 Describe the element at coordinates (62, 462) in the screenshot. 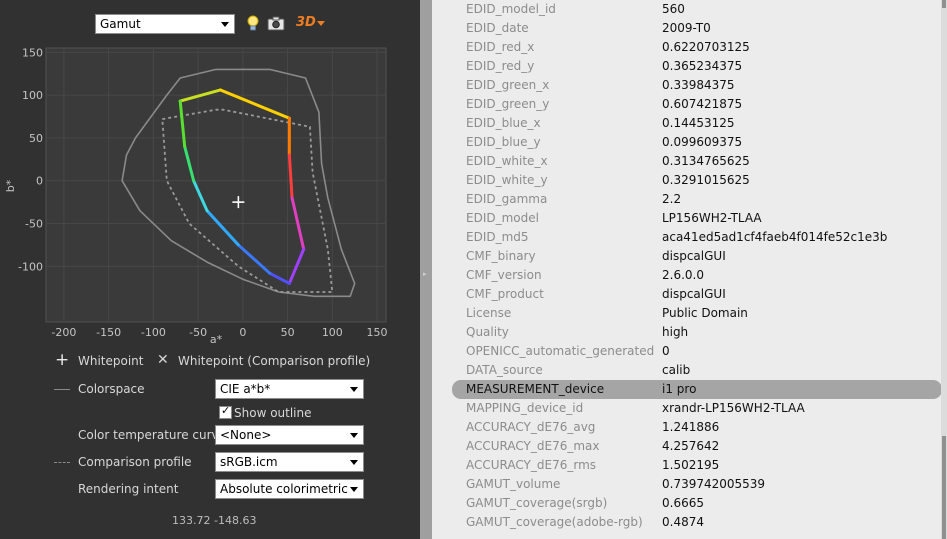

I see `comparison-line-sample` at that location.